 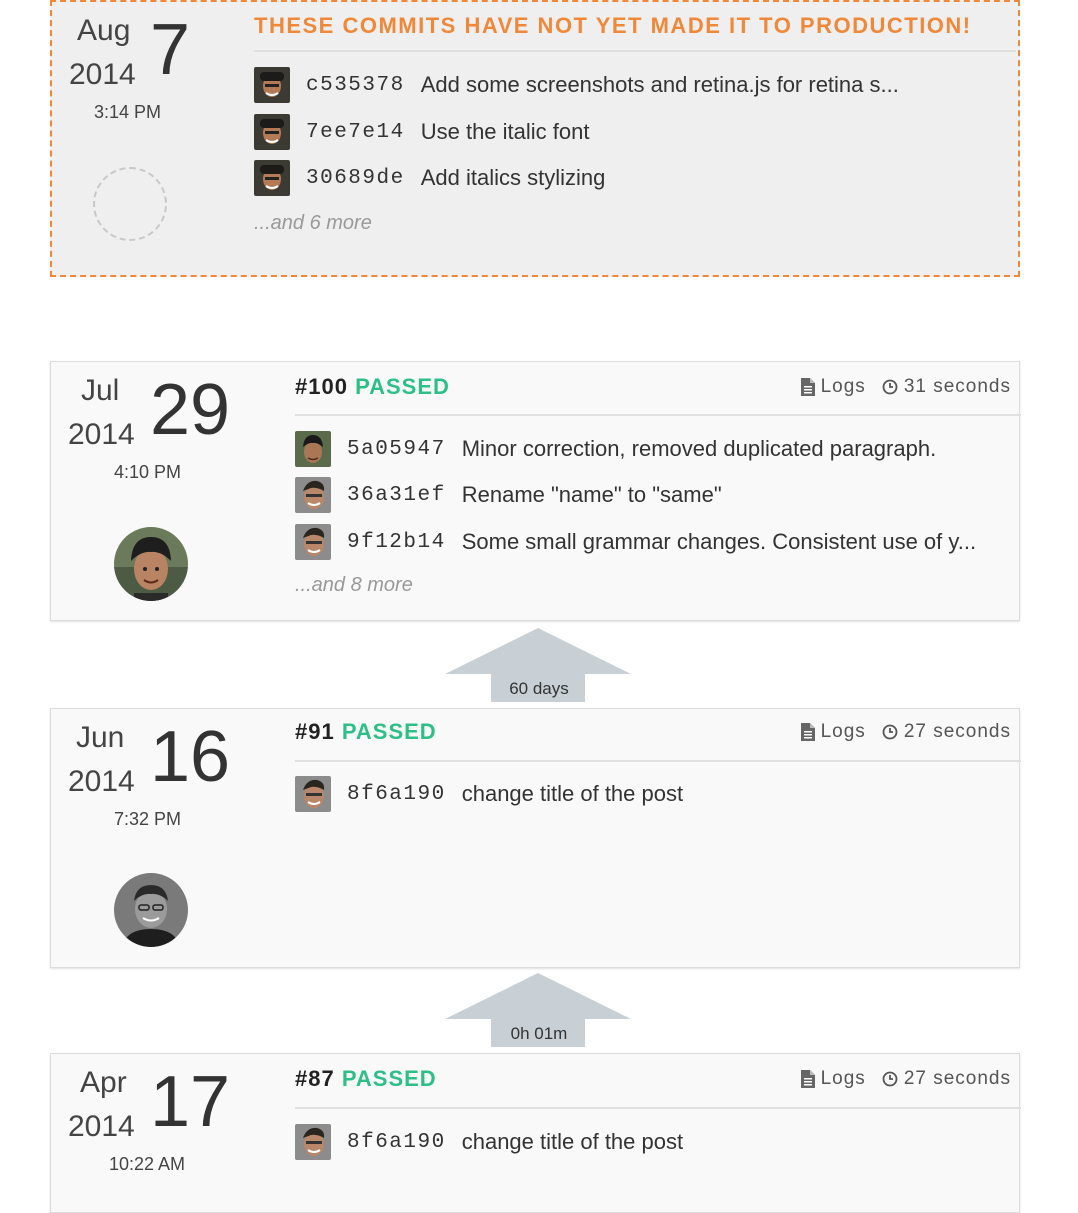 What do you see at coordinates (170, 50) in the screenshot?
I see `date-day: 7` at bounding box center [170, 50].